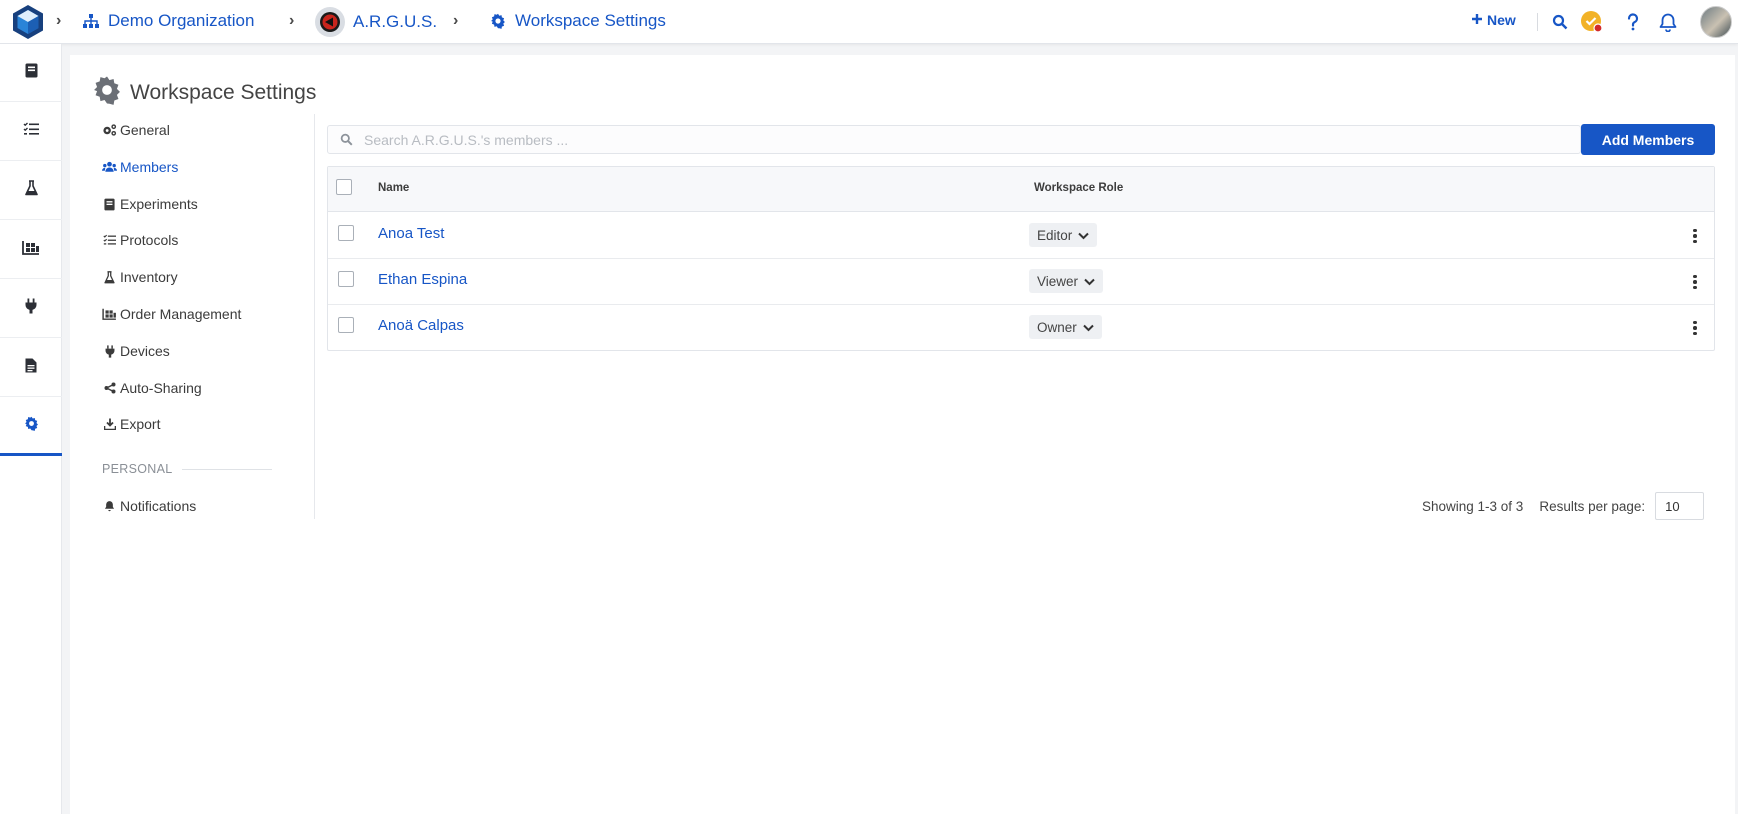  I want to click on nav-item-protocols: Protocols, so click(140, 240).